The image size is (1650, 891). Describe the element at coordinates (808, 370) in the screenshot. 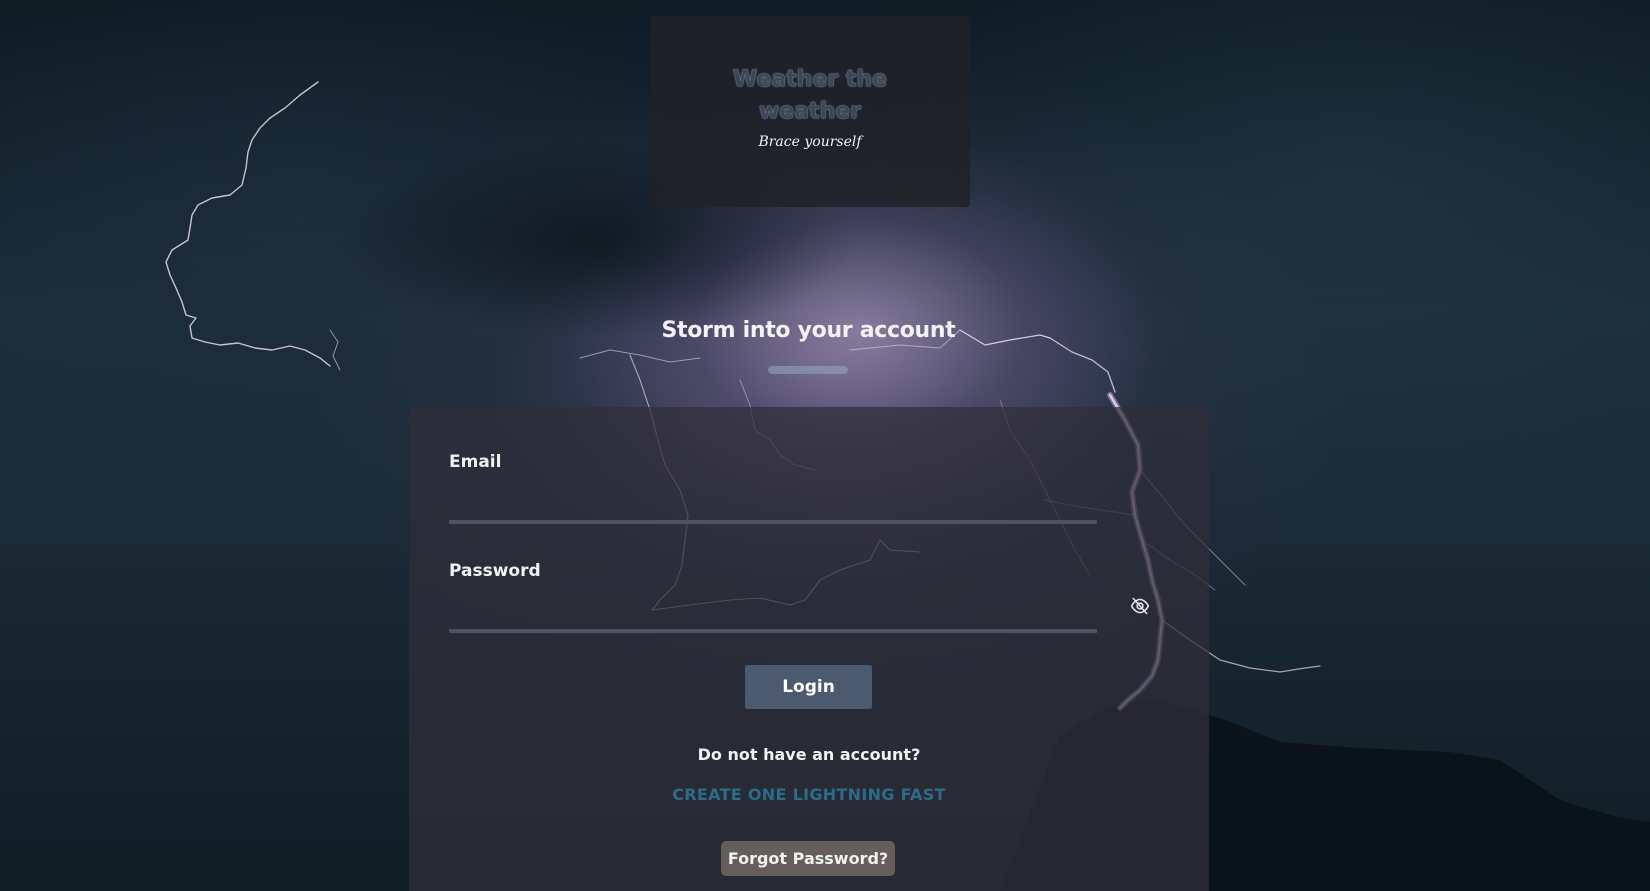

I see `heading-underline` at that location.